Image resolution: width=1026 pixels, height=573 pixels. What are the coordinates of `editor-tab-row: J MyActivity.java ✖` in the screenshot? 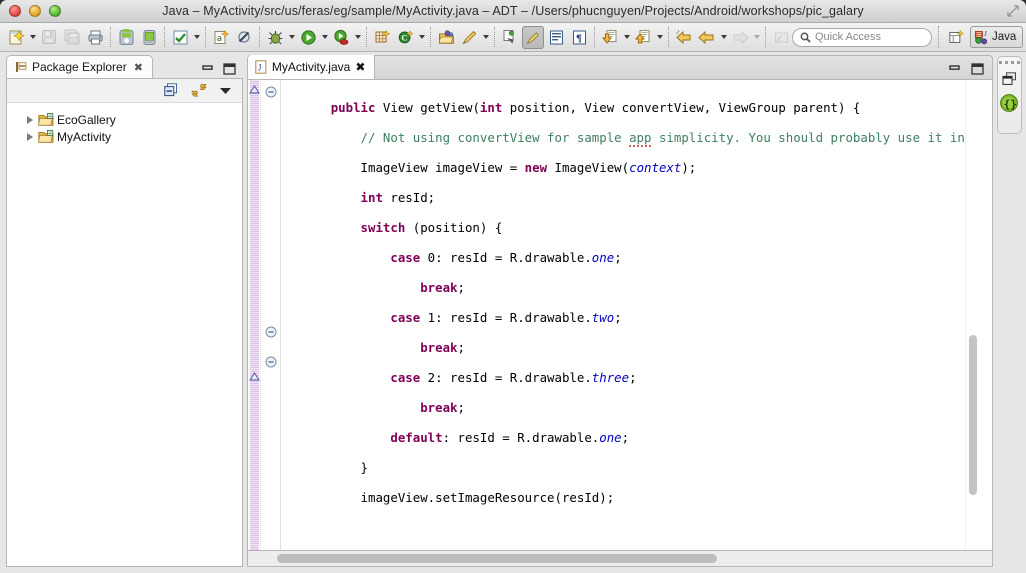 It's located at (619, 67).